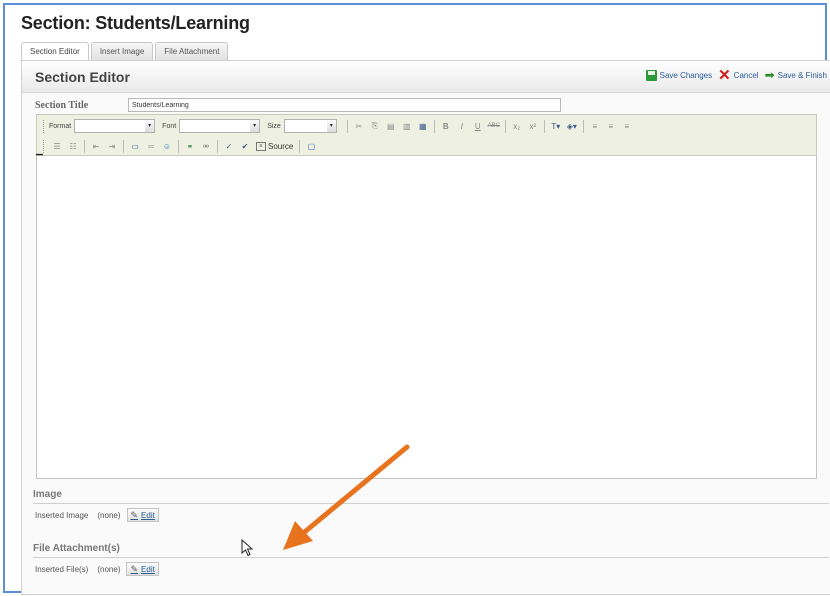 The width and height of the screenshot is (830, 596). Describe the element at coordinates (229, 146) in the screenshot. I see `spell-check-icon: ✓` at that location.